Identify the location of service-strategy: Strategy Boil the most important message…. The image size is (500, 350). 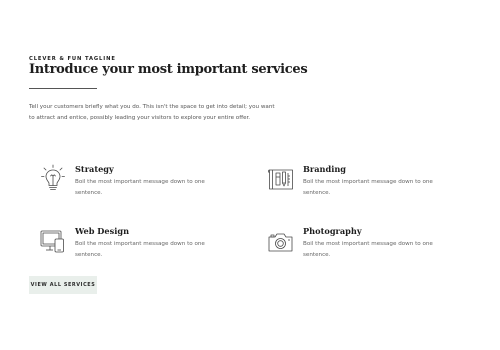
(140, 184).